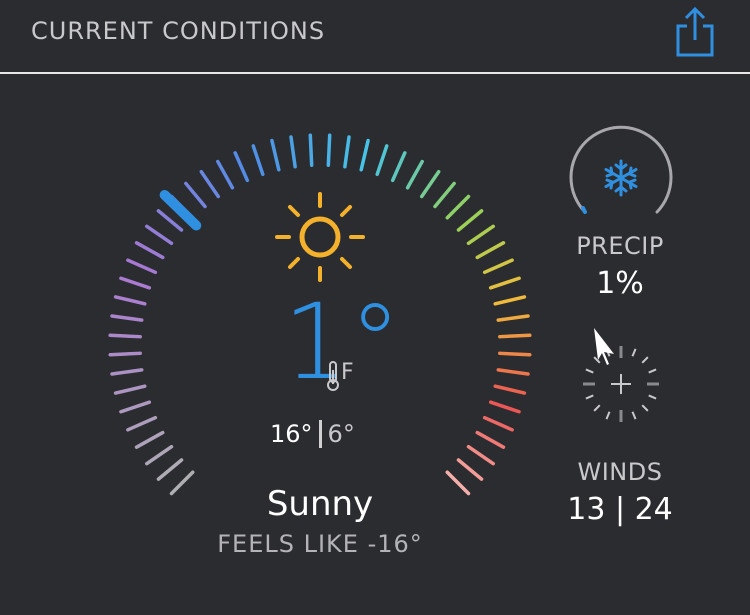 Image resolution: width=750 pixels, height=615 pixels. What do you see at coordinates (620, 283) in the screenshot?
I see `precip-value: 1%` at bounding box center [620, 283].